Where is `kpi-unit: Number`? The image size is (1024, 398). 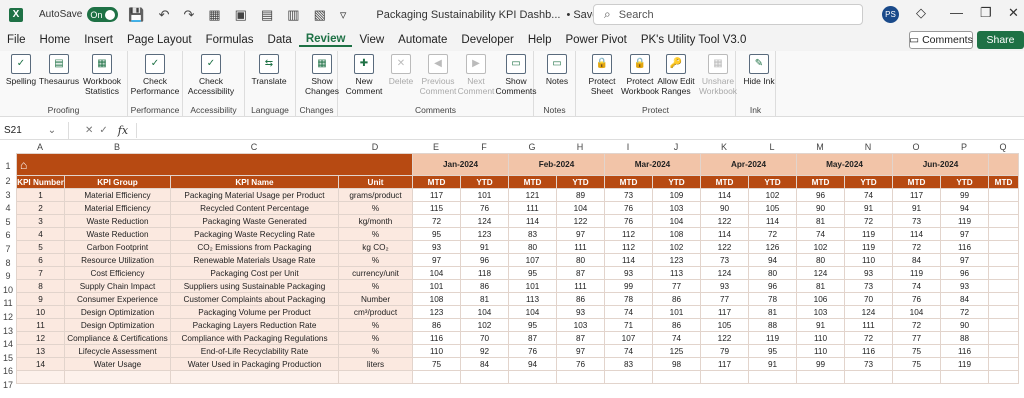 kpi-unit: Number is located at coordinates (375, 299).